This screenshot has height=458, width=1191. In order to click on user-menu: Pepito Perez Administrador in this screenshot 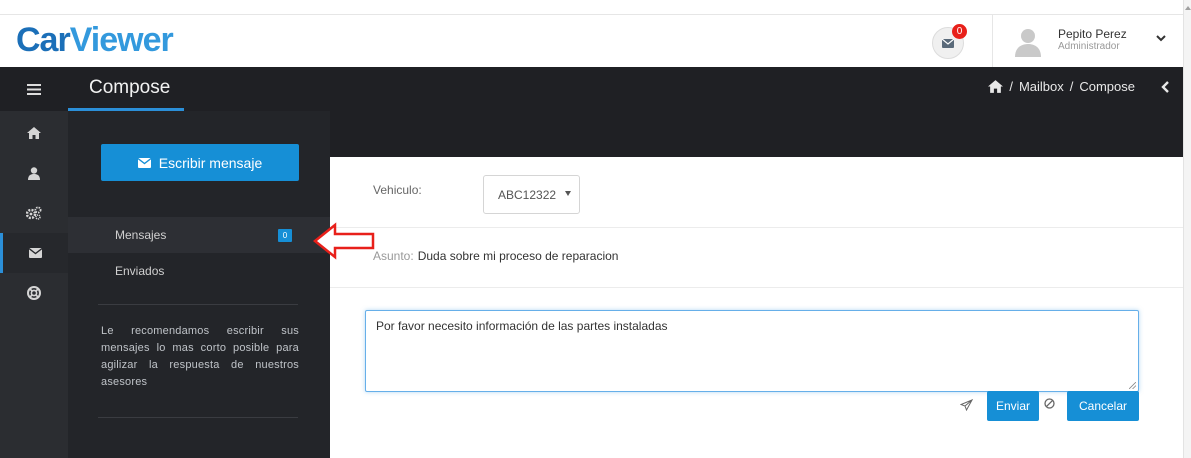, I will do `click(1092, 41)`.